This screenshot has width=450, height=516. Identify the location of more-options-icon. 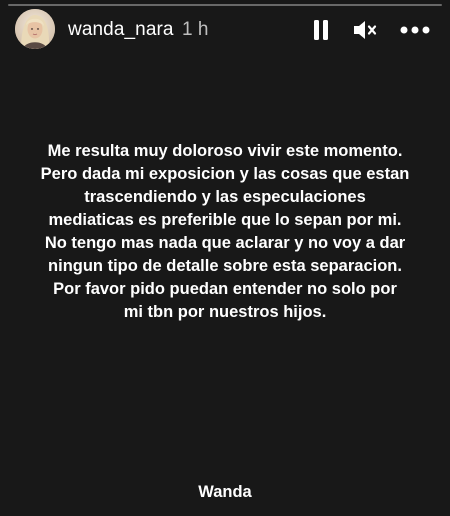
(415, 30).